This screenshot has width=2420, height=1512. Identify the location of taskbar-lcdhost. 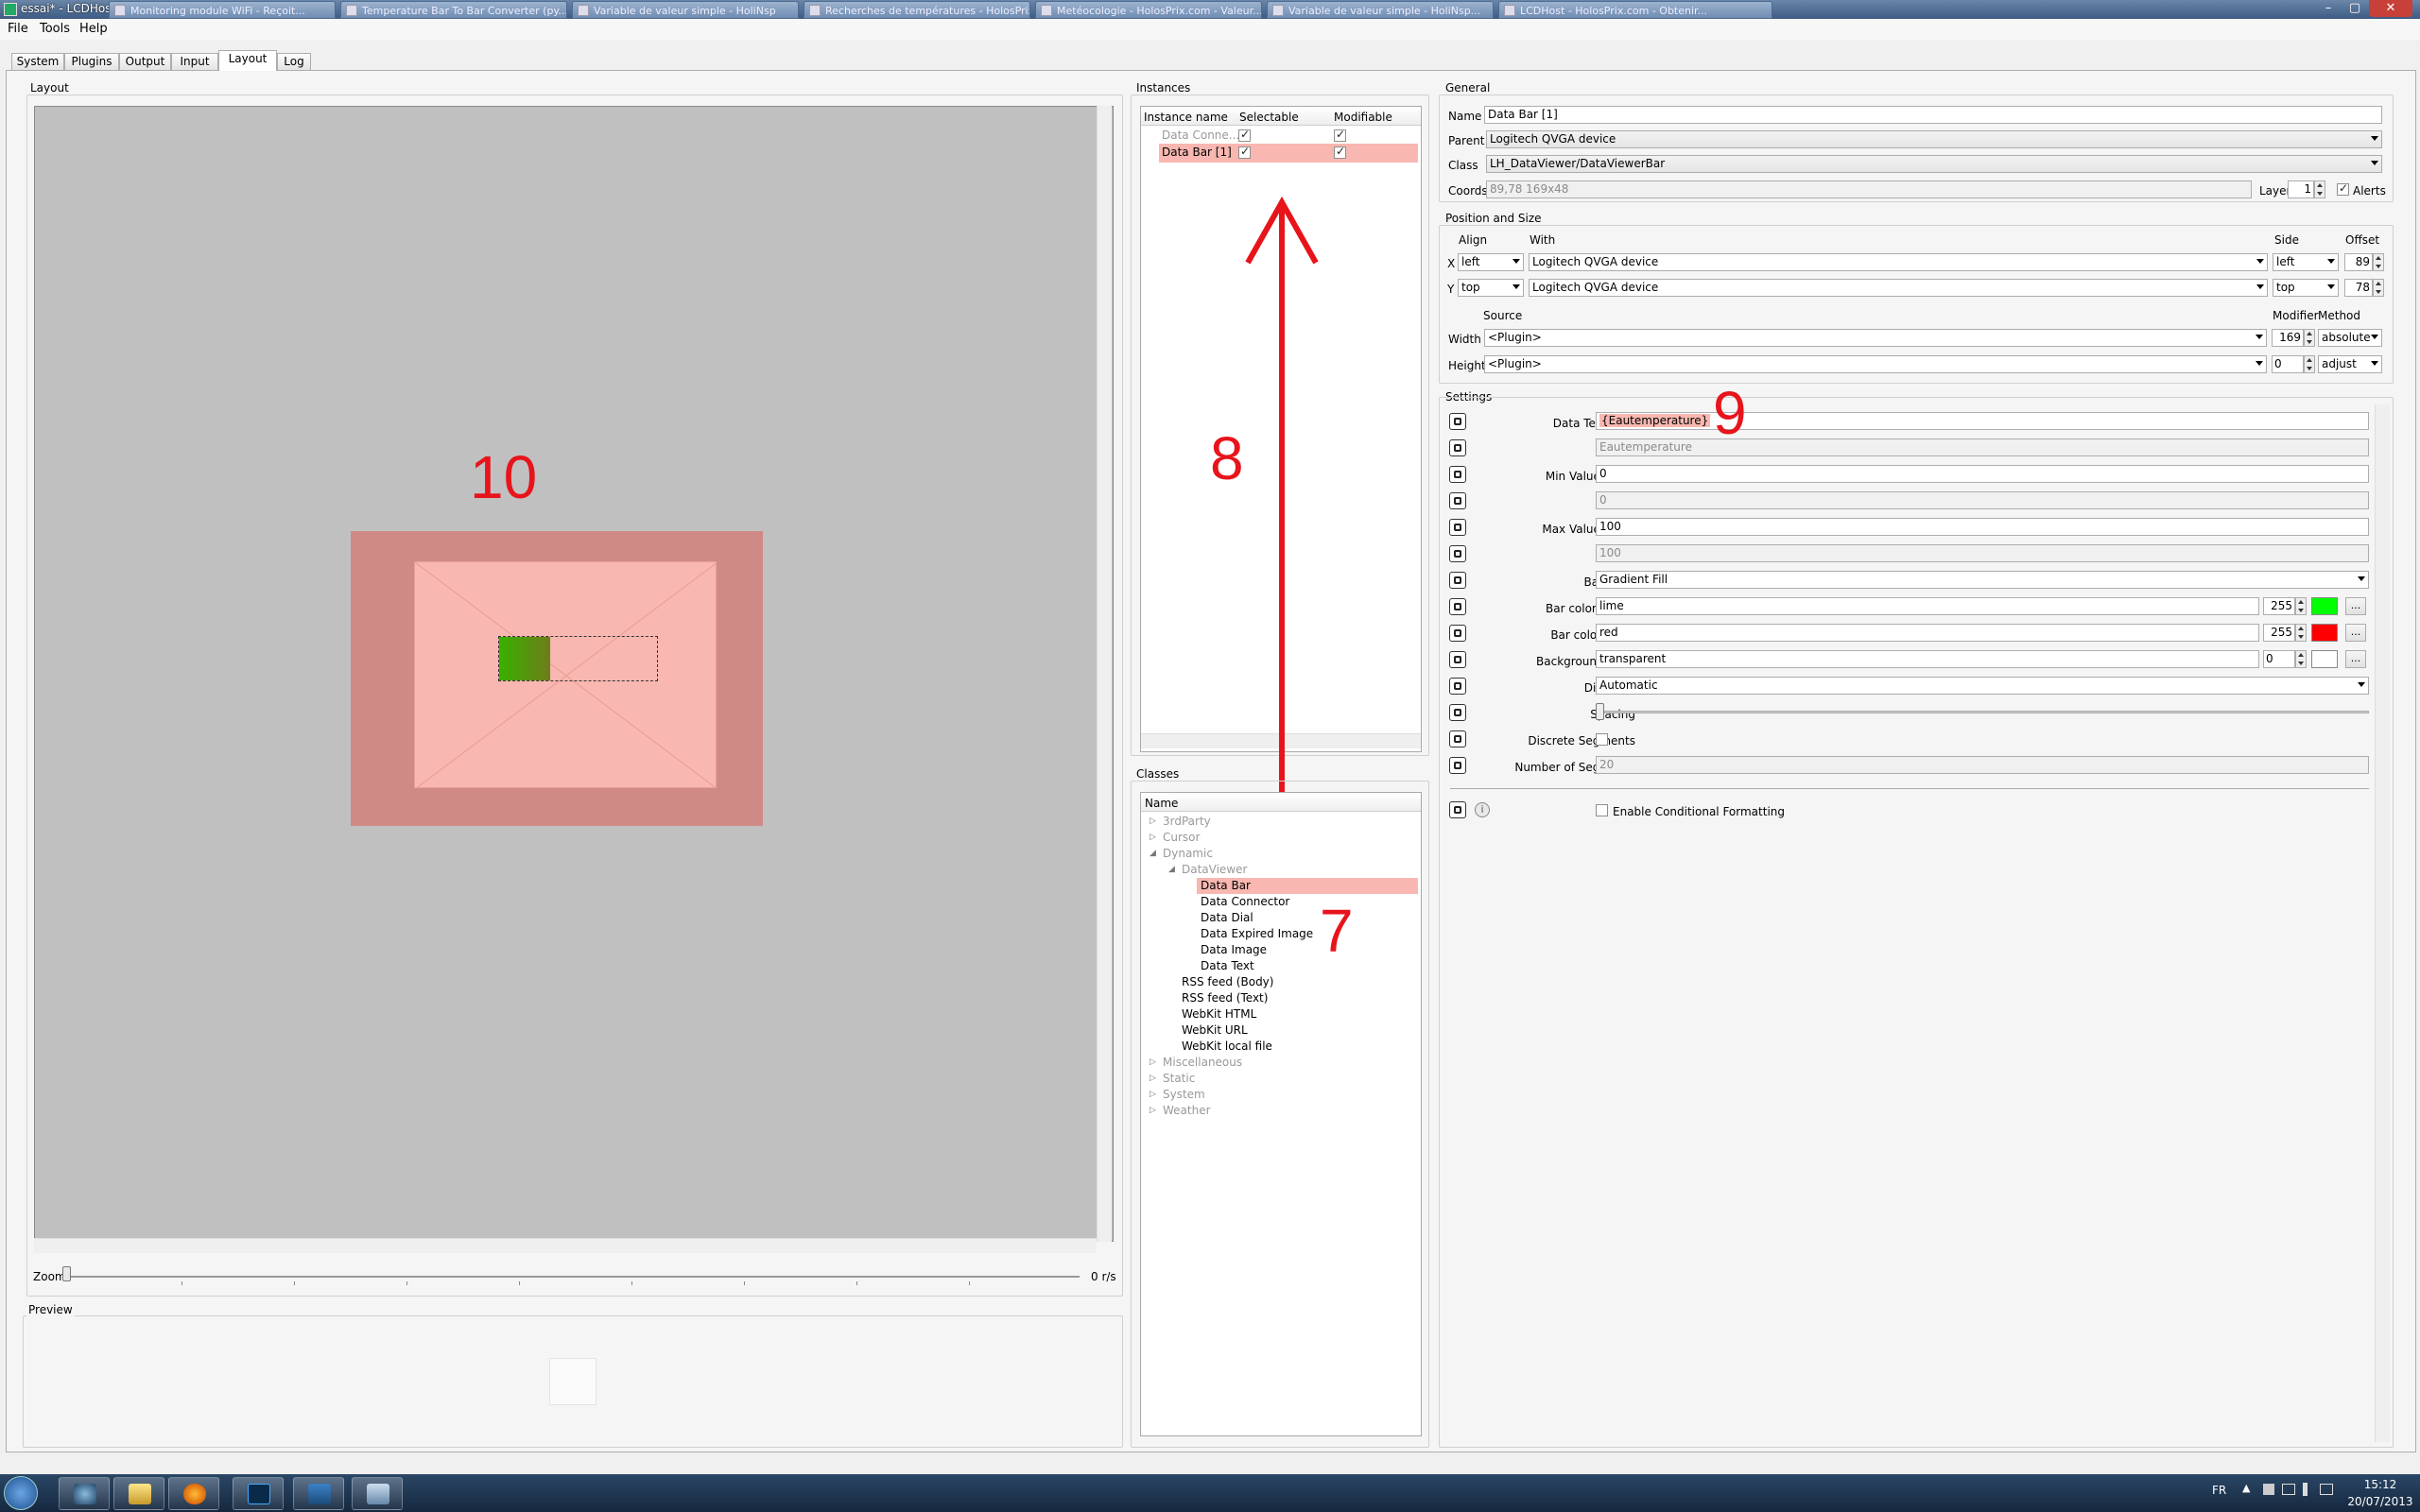
(318, 1493).